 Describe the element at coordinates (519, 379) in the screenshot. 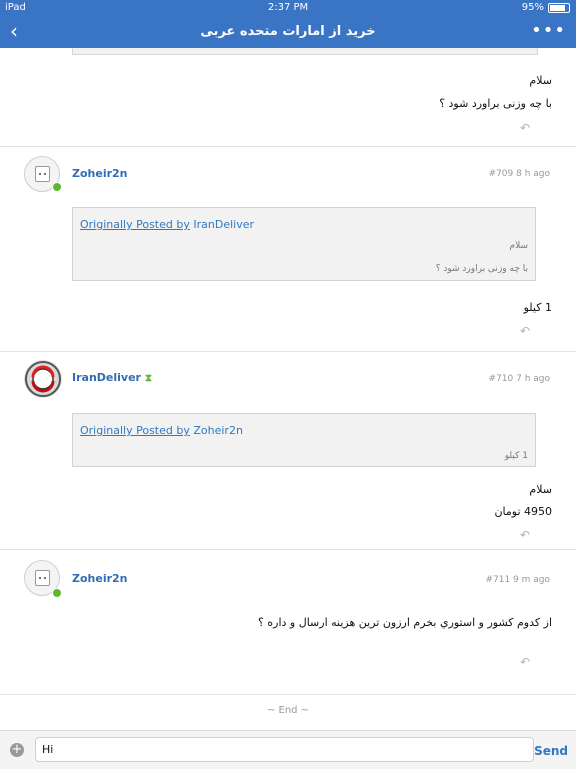

I see `post-meta: #710 7 h ago` at that location.